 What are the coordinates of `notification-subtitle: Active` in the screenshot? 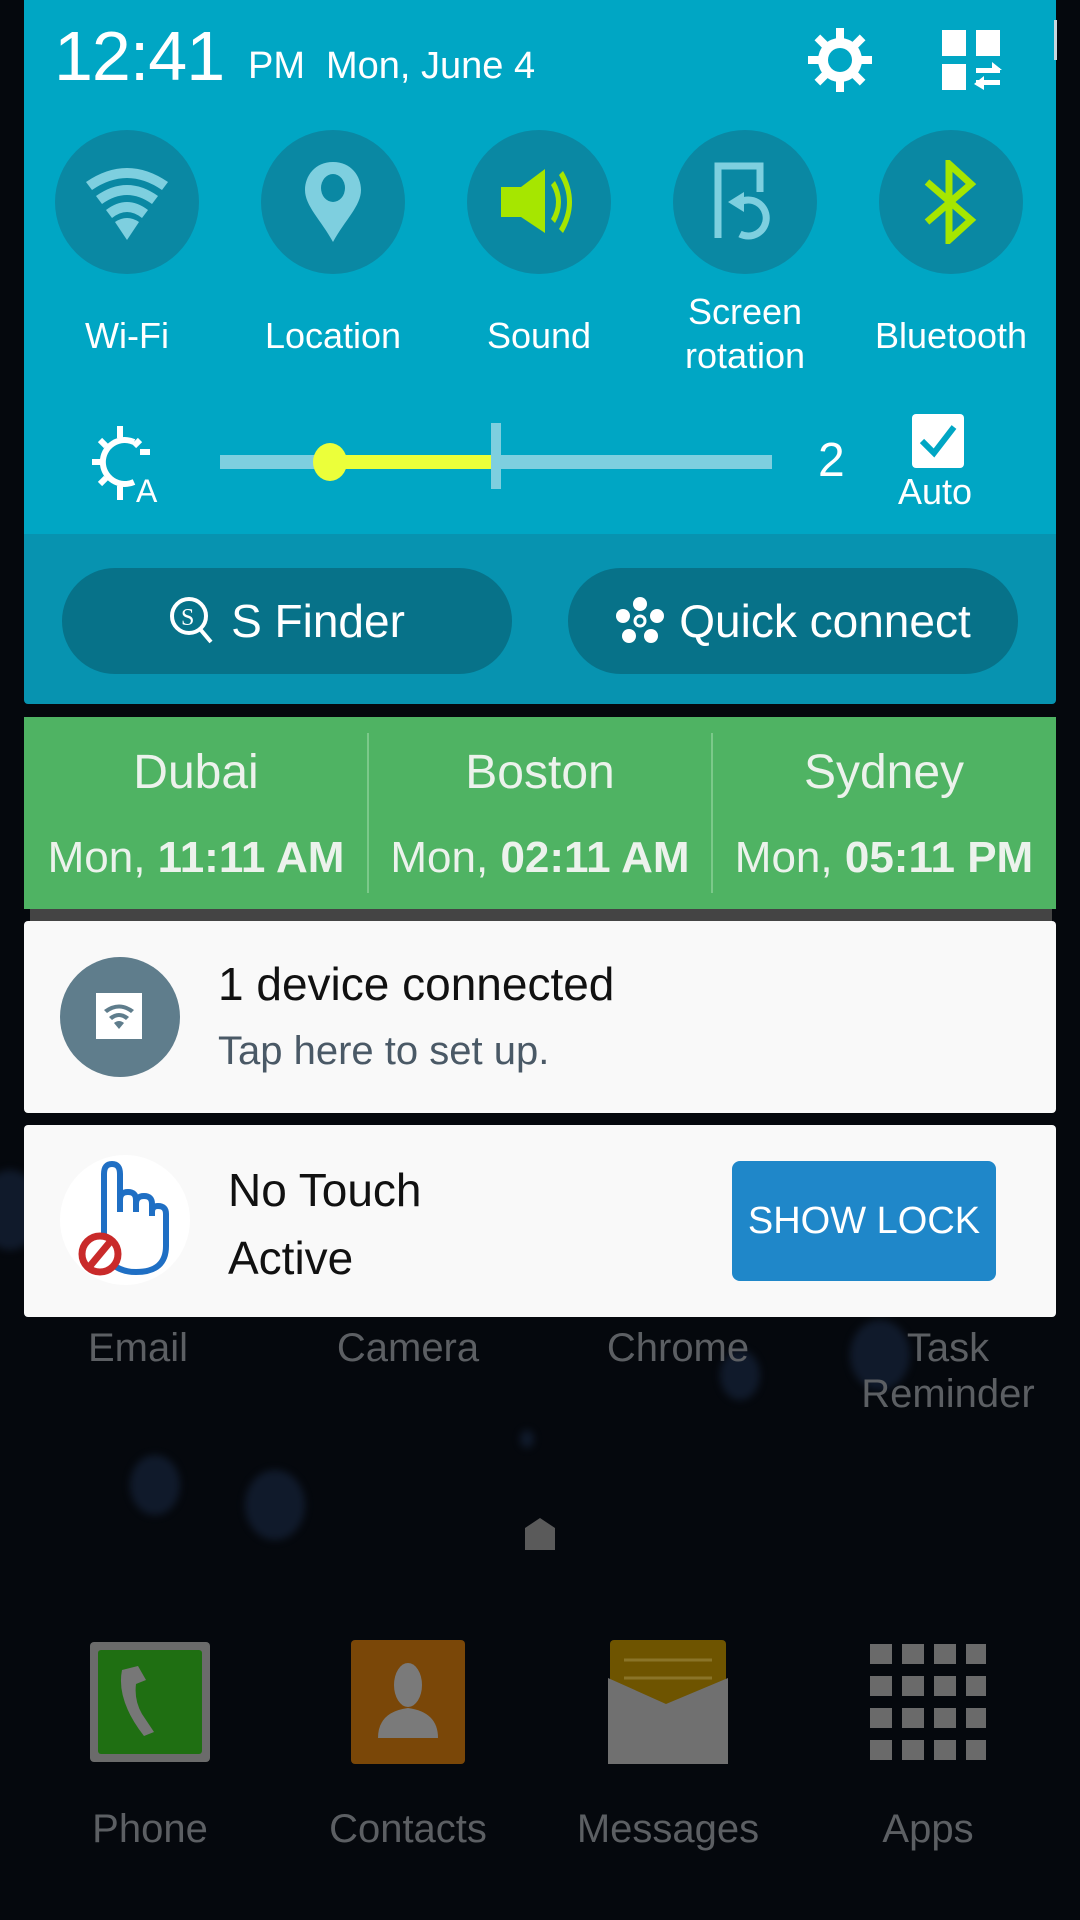 It's located at (291, 1258).